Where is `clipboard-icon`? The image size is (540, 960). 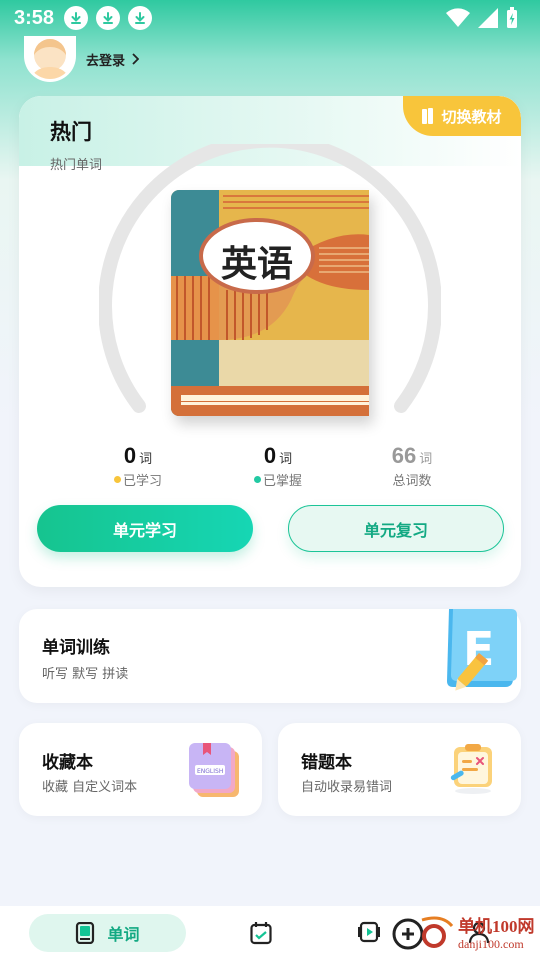
clipboard-icon is located at coordinates (471, 769).